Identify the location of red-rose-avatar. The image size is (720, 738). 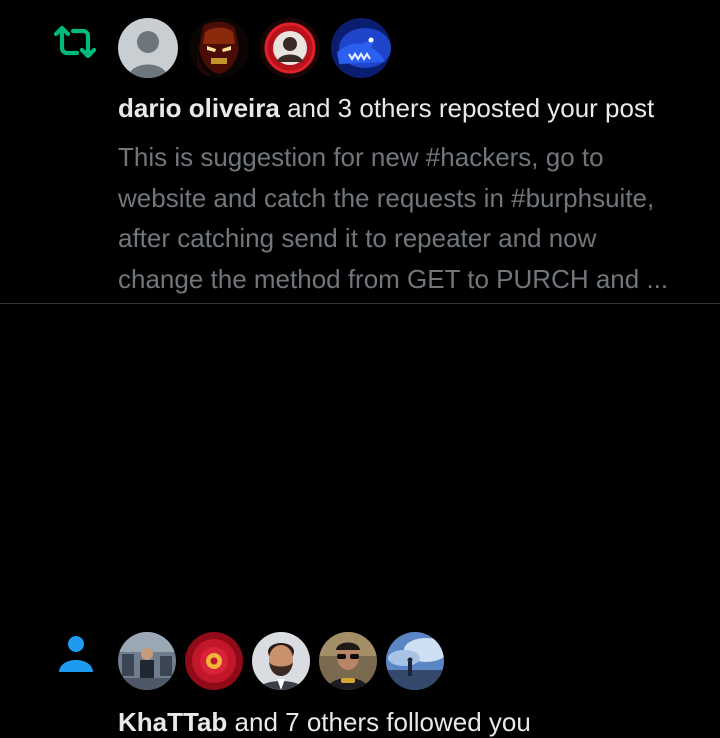
(214, 661).